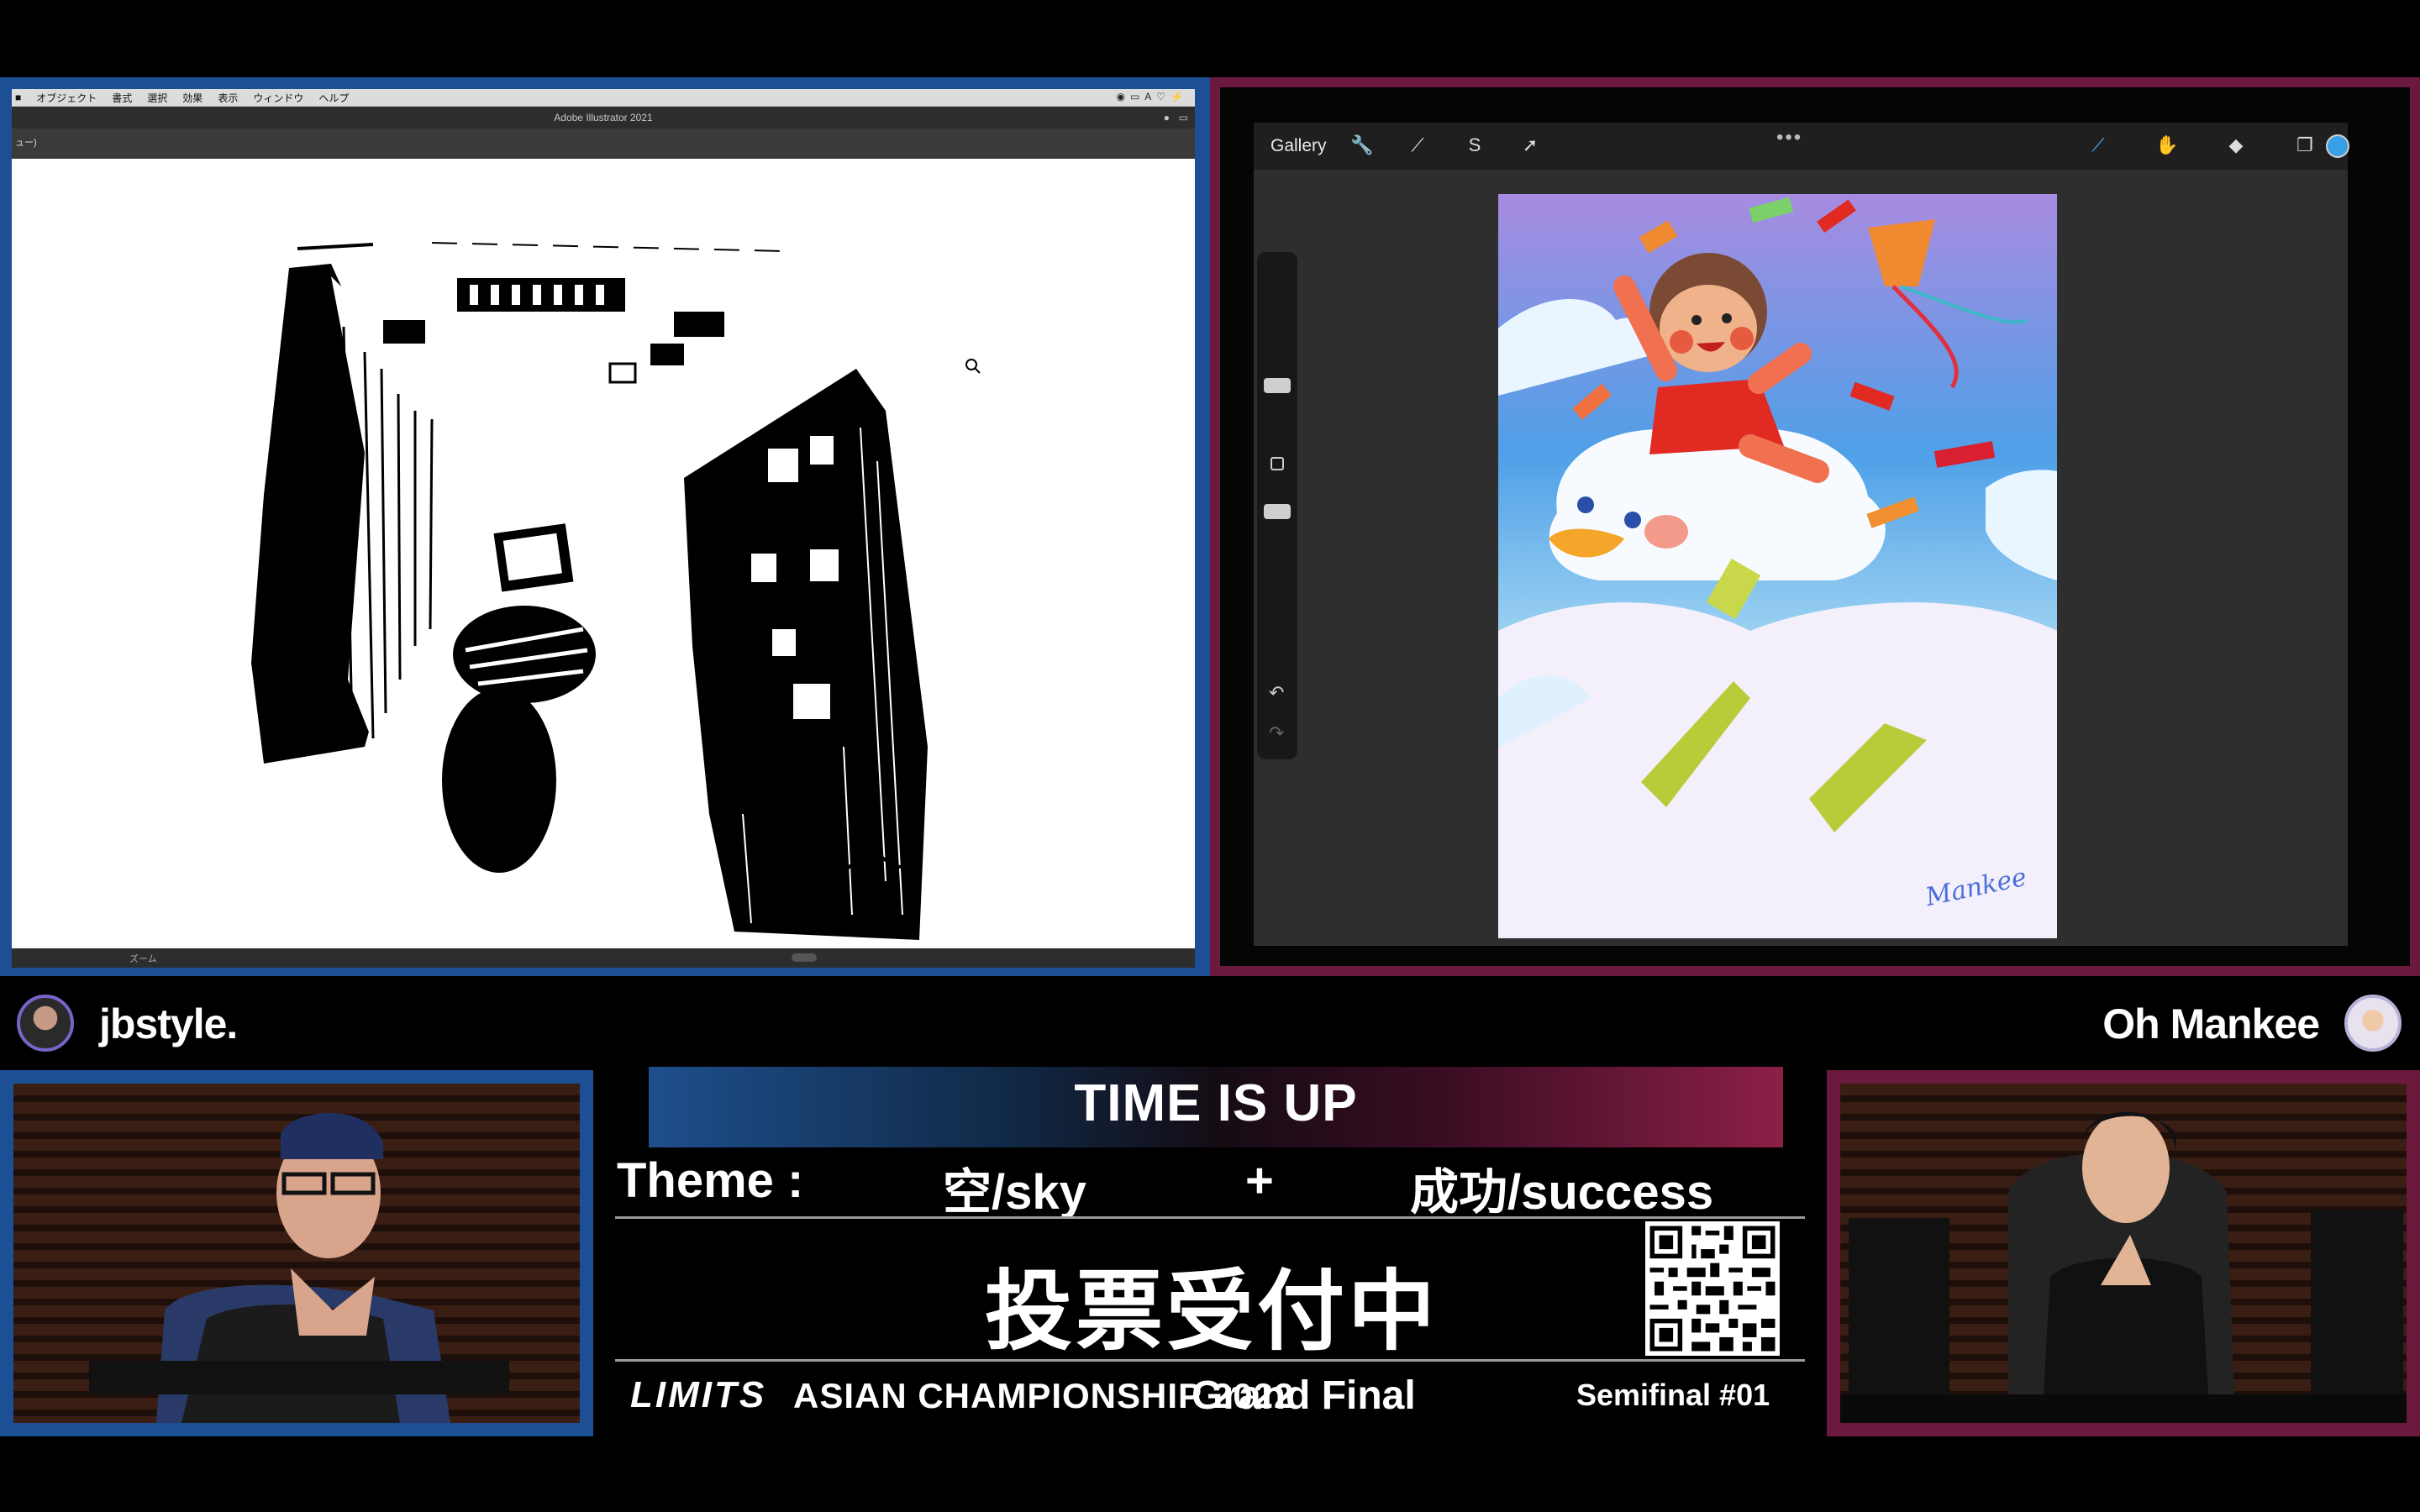 The height and width of the screenshot is (1512, 2420). I want to click on qr-code-graphic, so click(1712, 1288).